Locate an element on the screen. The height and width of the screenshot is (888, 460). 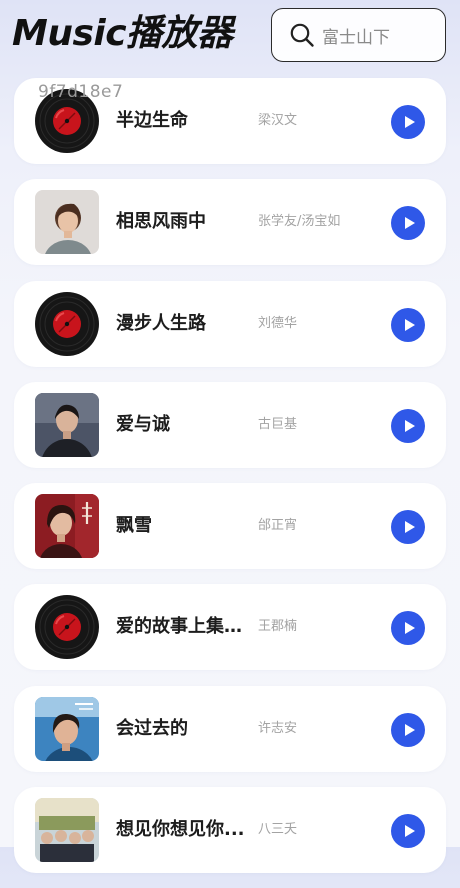
song-item: 会过去的 许志安 is located at coordinates (230, 728).